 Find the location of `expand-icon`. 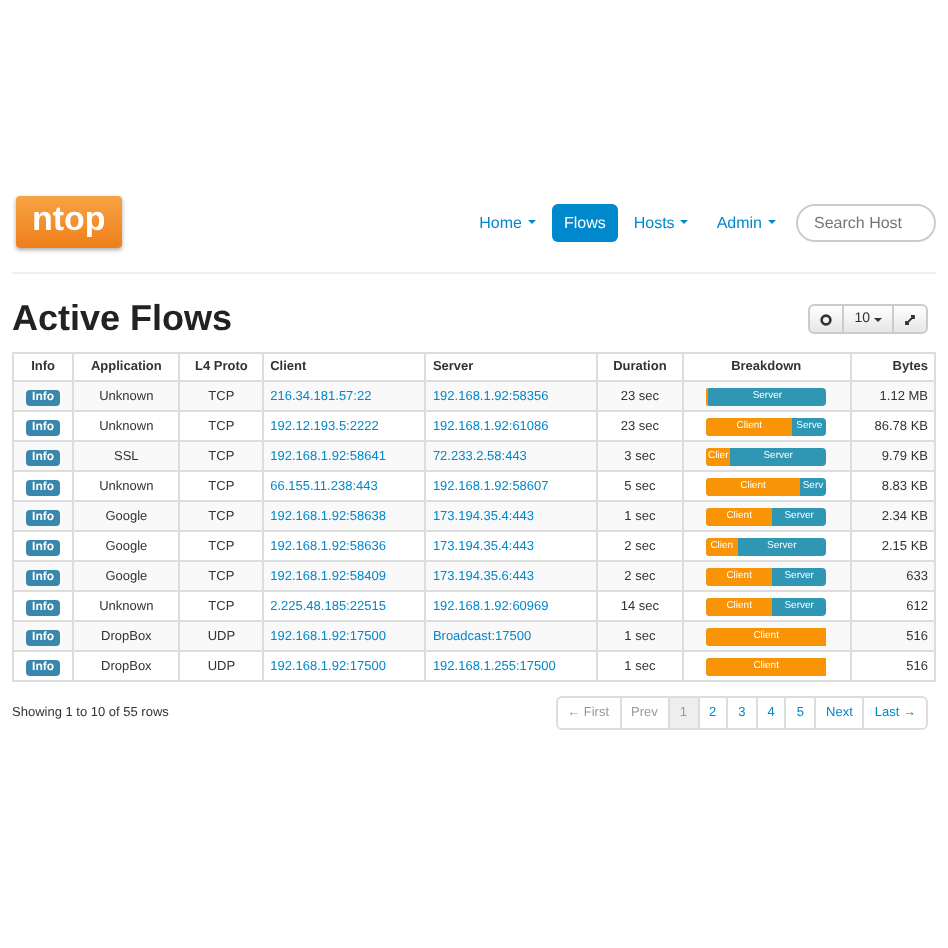

expand-icon is located at coordinates (910, 319).